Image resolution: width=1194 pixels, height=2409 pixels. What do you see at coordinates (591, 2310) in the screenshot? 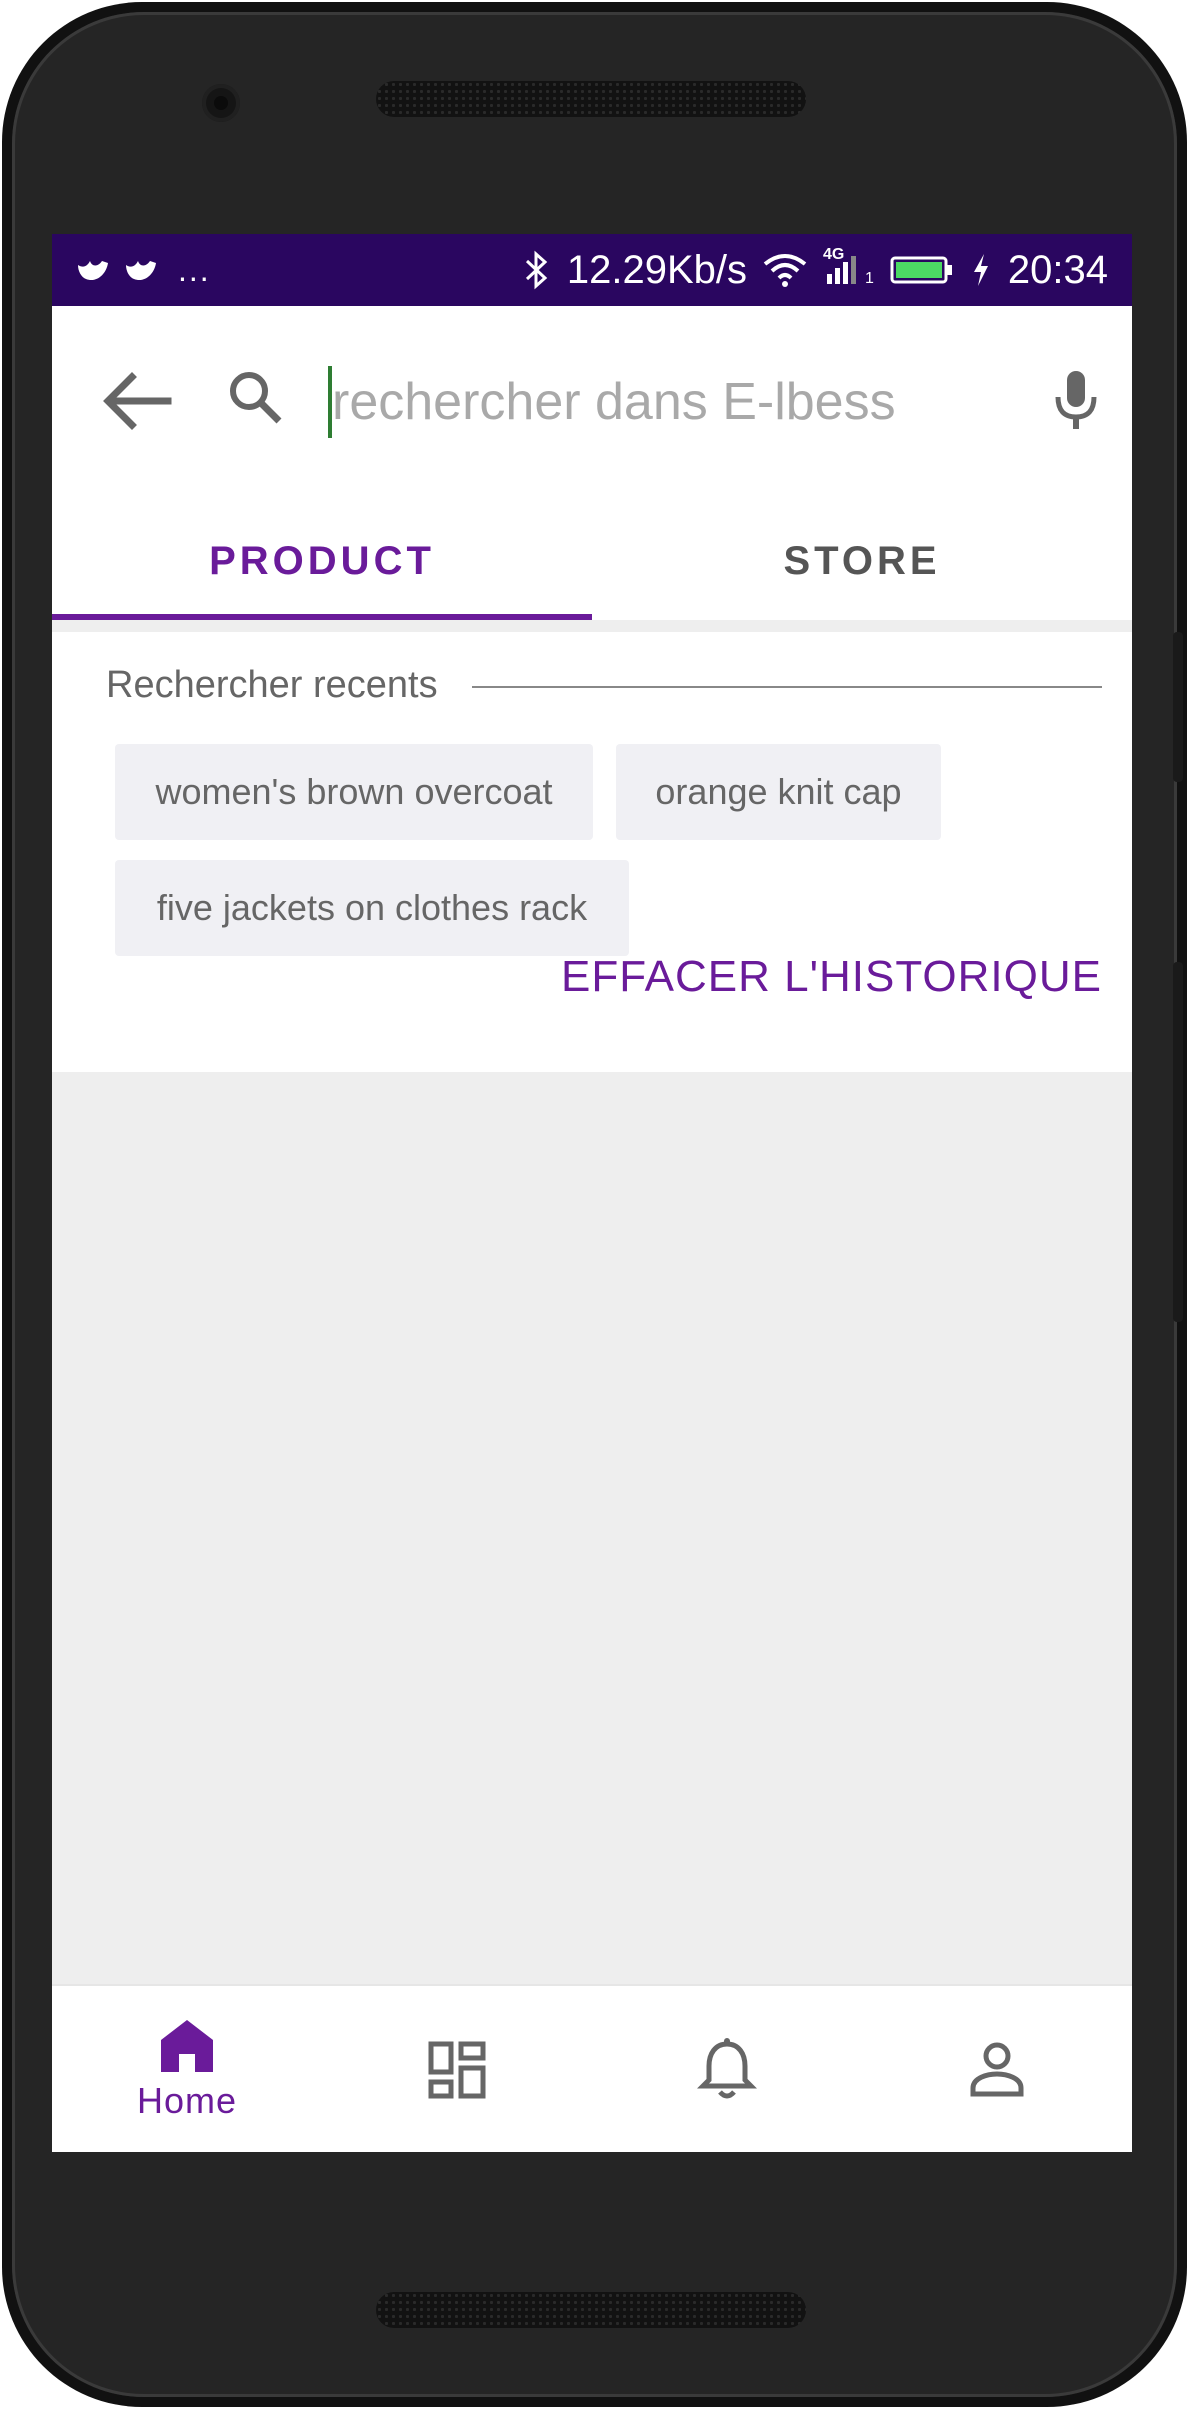
I see `bottom-speaker` at bounding box center [591, 2310].